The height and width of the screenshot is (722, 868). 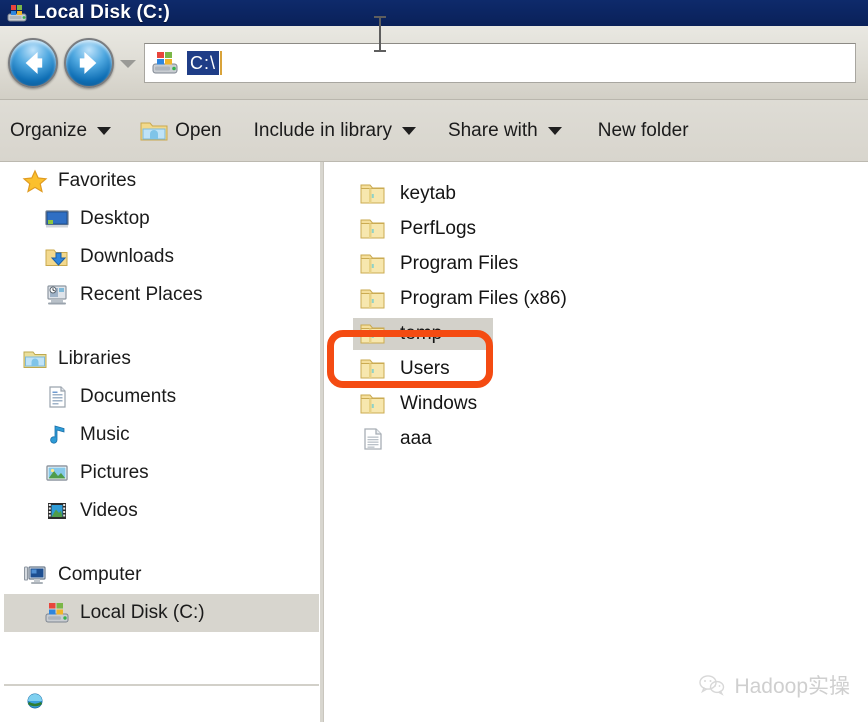 I want to click on include-in-library-label: Include in library, so click(x=322, y=130).